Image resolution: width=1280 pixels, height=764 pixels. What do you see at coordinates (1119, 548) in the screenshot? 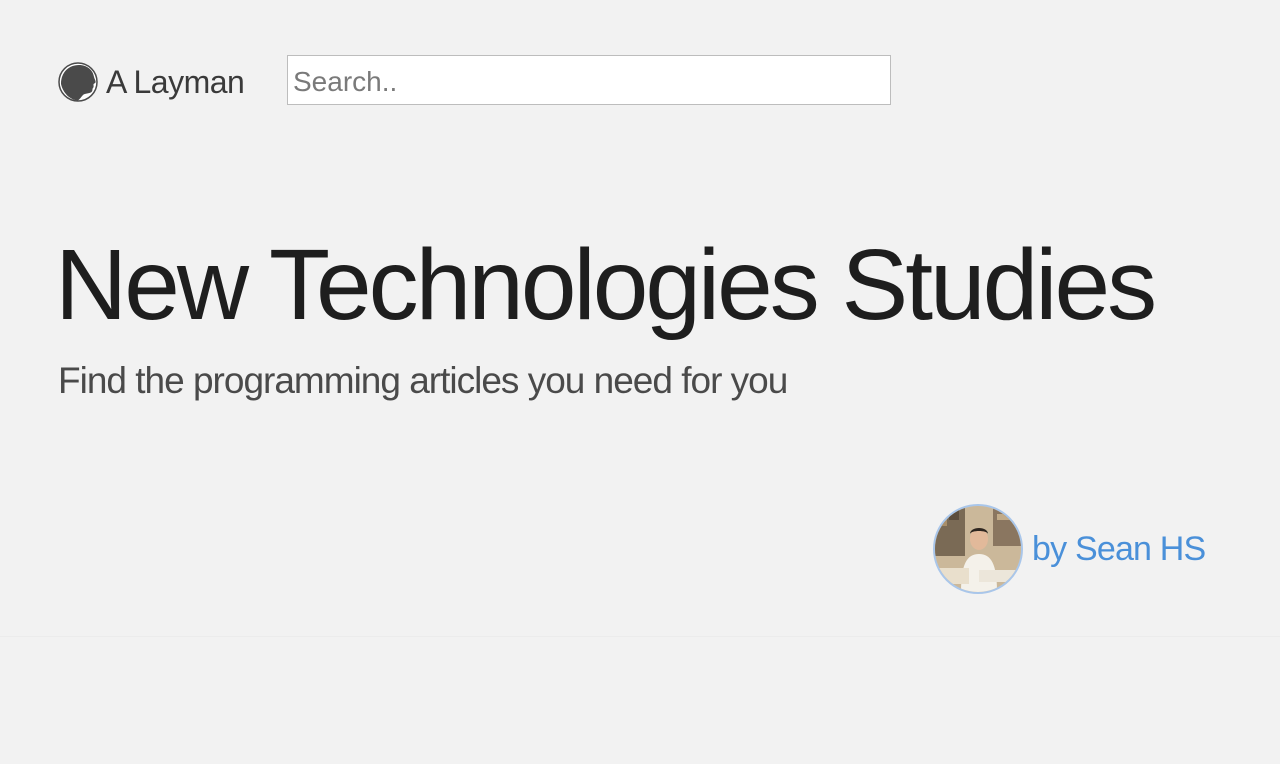
I see `author-name: by Sean HS` at bounding box center [1119, 548].